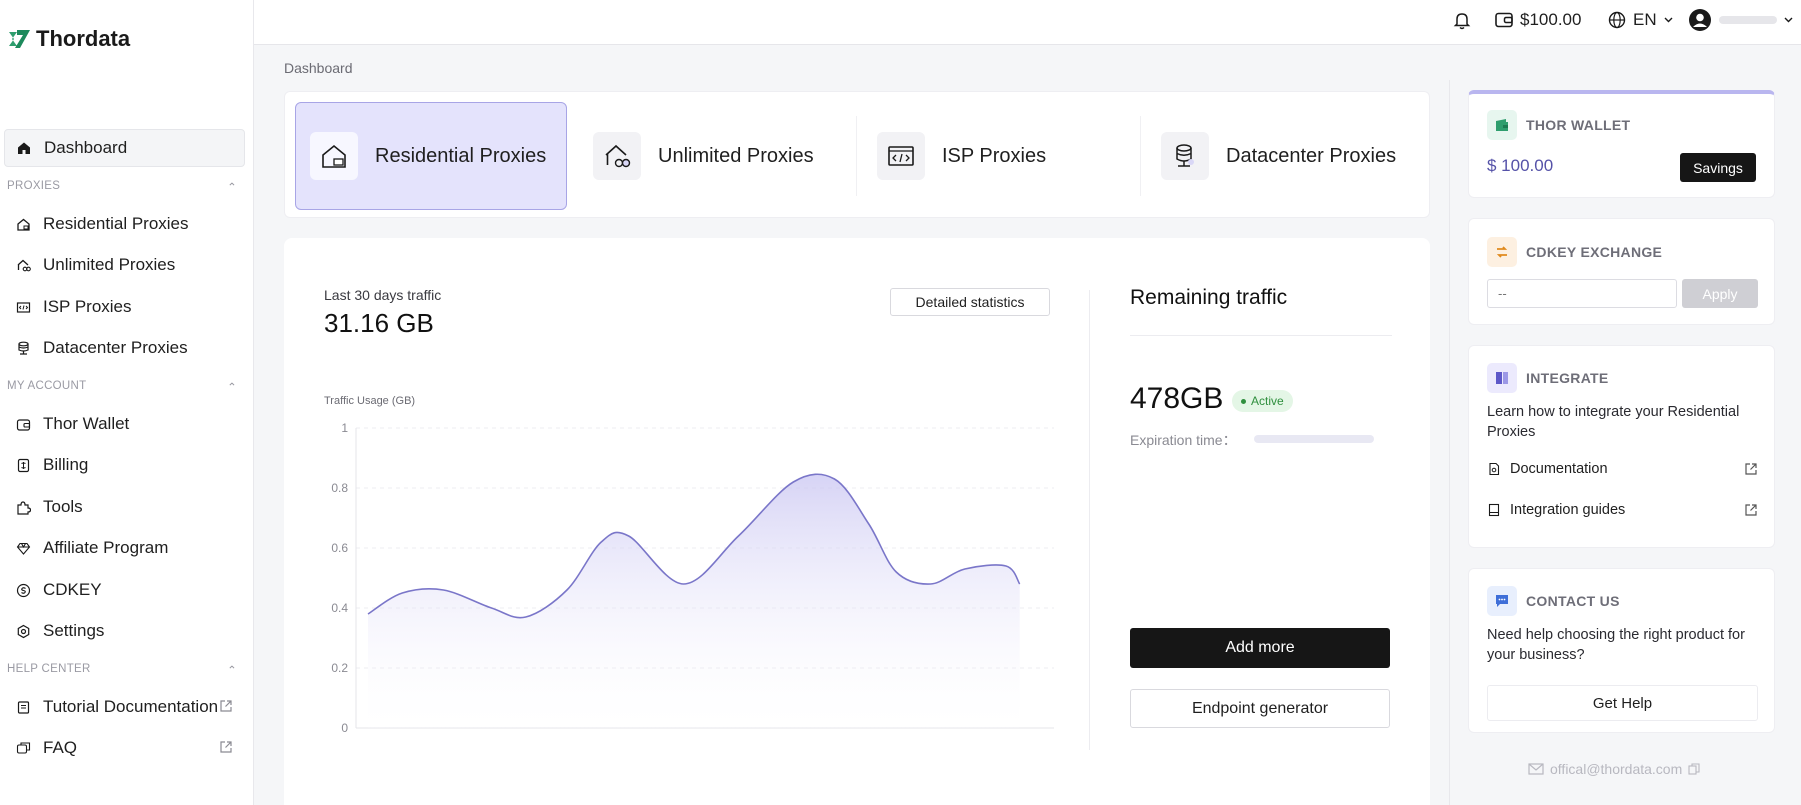 Image resolution: width=1801 pixels, height=805 pixels. I want to click on balance-amount: $100.00, so click(1551, 19).